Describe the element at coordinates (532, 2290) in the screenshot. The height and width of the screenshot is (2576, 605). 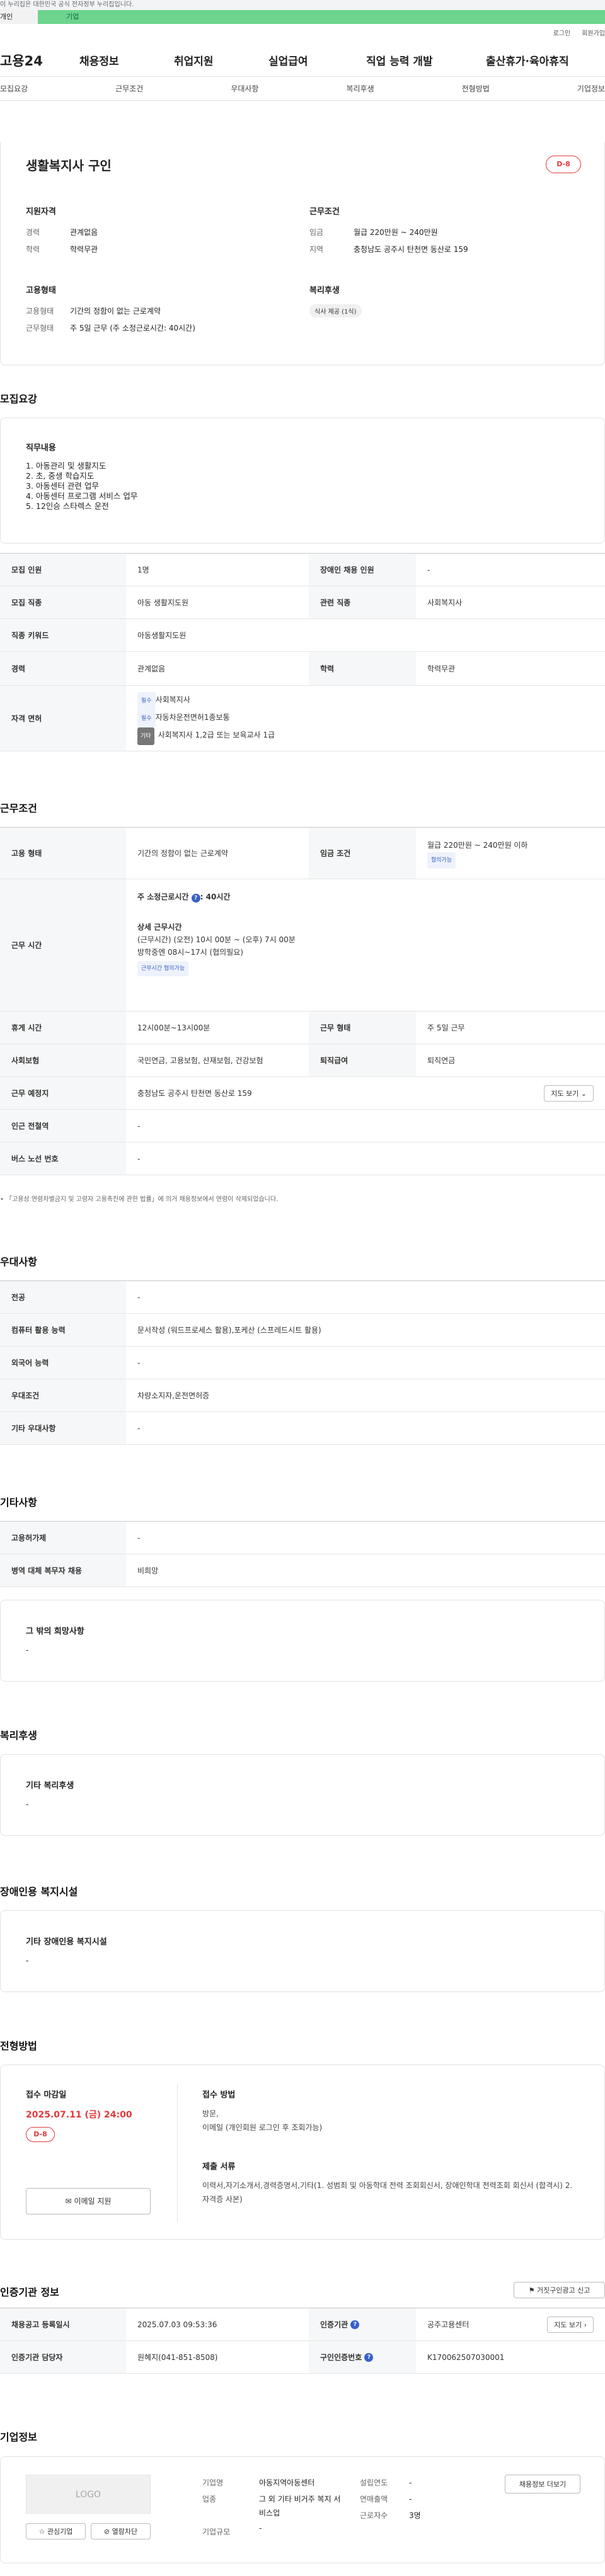
I see `flag-icon: ⚑` at that location.